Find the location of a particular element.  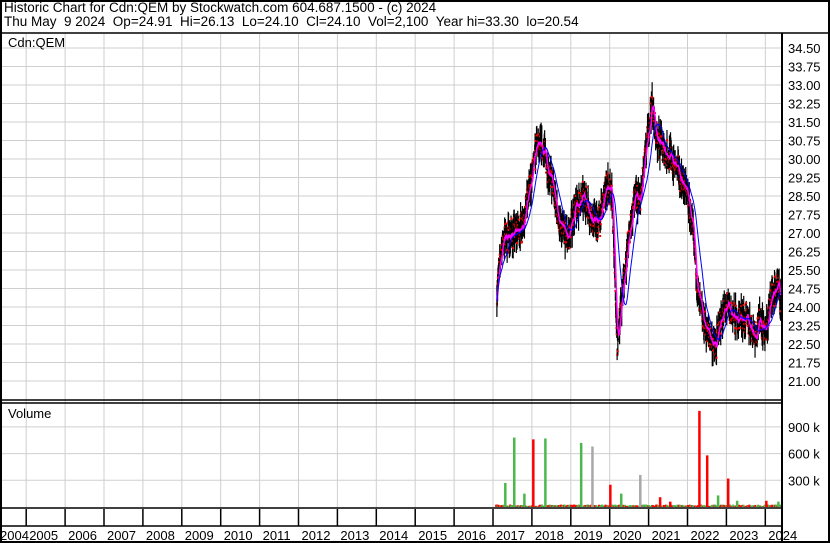

volume-tick-label: 600 k is located at coordinates (804, 454).